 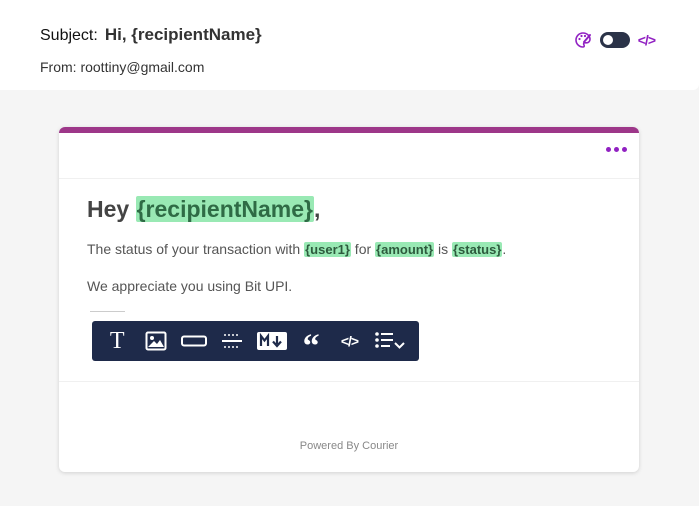 I want to click on from-address: From: roottiny@gmail.com, so click(x=122, y=67).